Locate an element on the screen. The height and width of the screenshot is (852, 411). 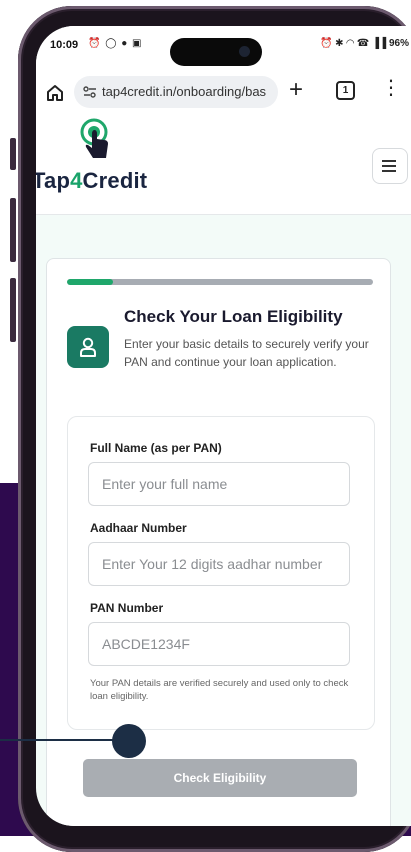
user-profile-icon is located at coordinates (88, 347).